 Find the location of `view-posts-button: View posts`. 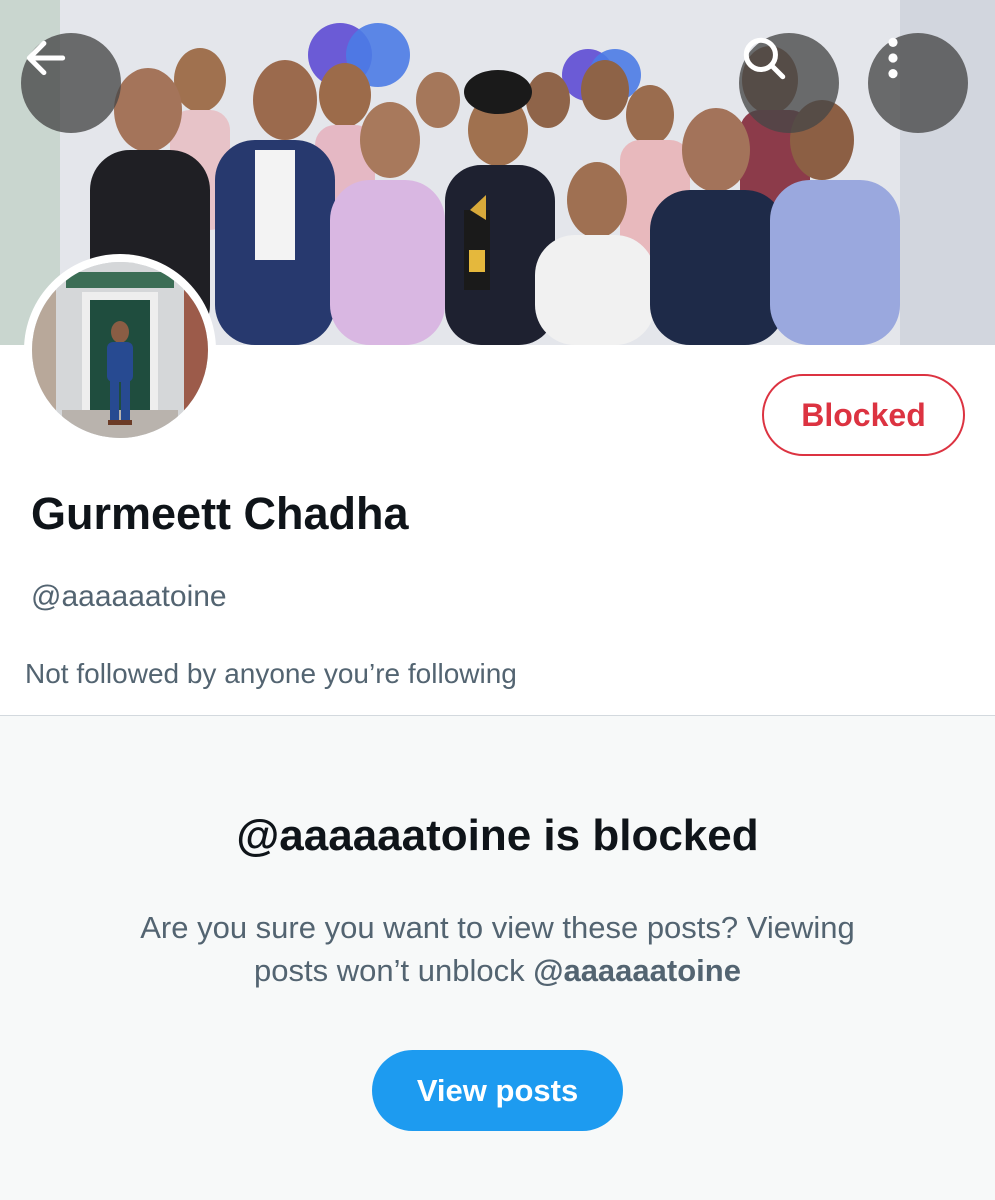

view-posts-button: View posts is located at coordinates (497, 1090).